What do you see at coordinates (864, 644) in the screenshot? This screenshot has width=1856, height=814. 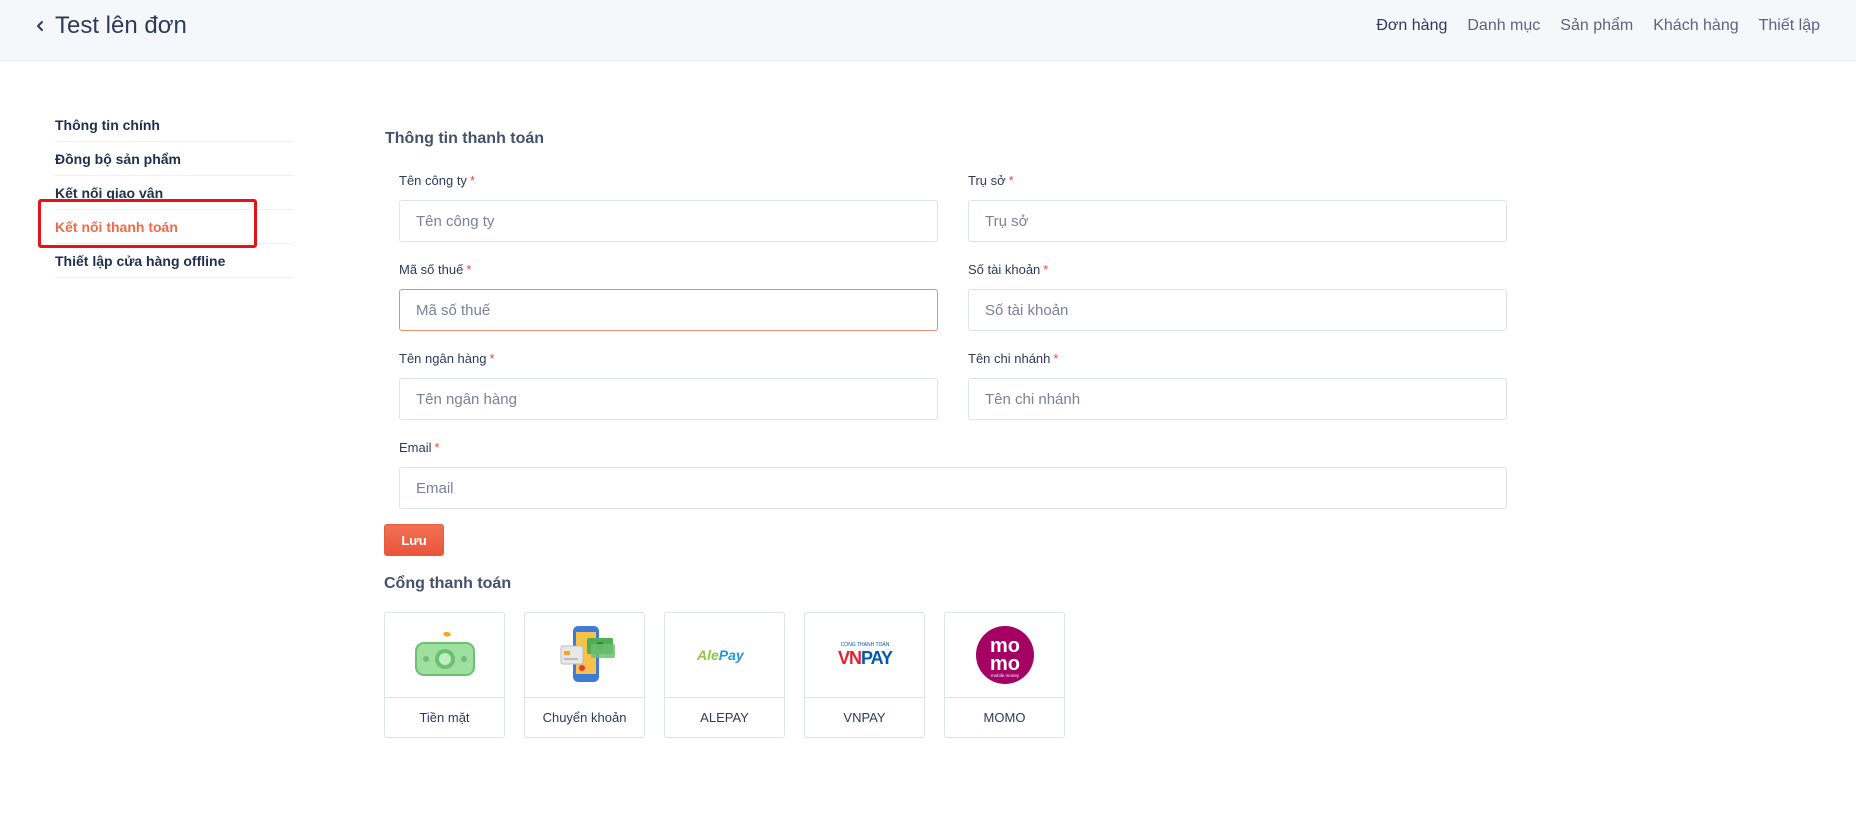 I see `svg-text: CỔNG THANH TOÁN` at bounding box center [864, 644].